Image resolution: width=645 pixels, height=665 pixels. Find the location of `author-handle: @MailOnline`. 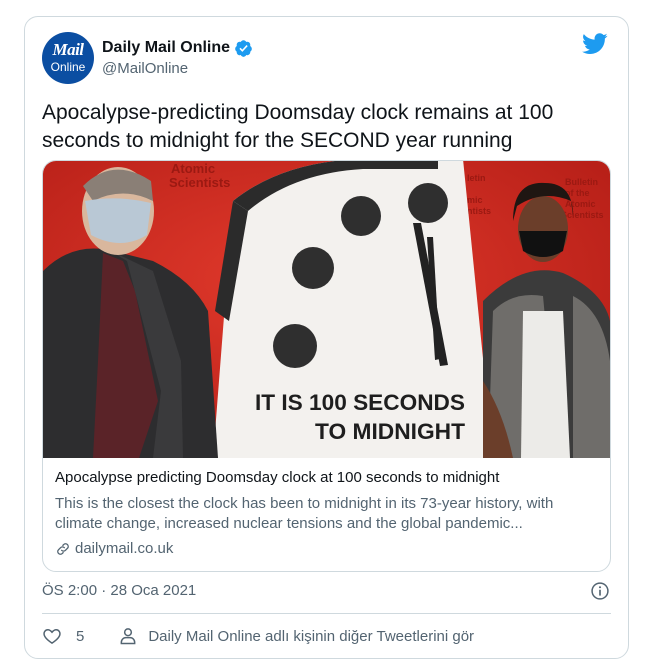

author-handle: @MailOnline is located at coordinates (145, 68).